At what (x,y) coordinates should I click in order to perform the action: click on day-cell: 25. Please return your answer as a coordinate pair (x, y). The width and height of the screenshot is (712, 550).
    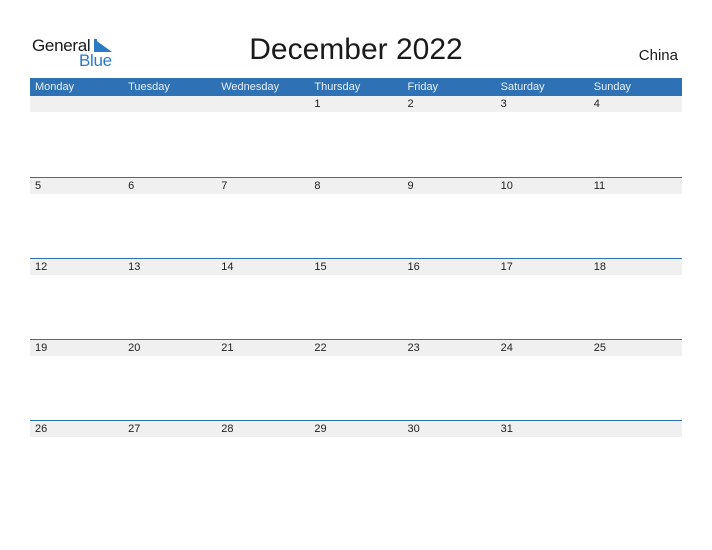
    Looking at the image, I should click on (599, 348).